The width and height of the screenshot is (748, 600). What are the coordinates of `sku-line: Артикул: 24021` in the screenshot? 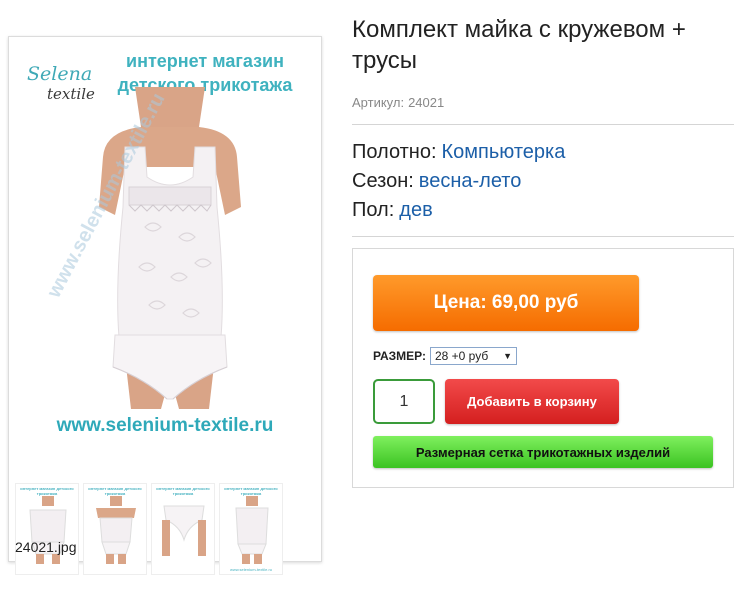 It's located at (398, 102).